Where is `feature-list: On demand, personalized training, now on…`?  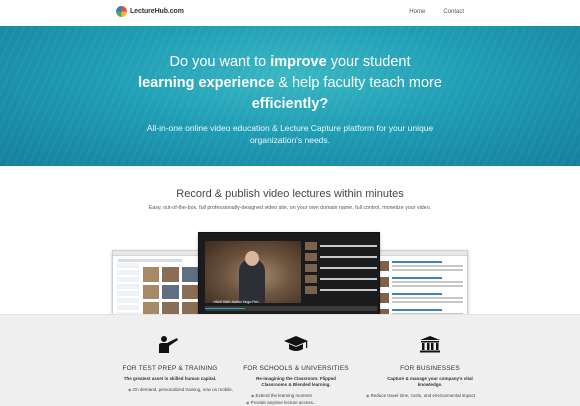
feature-list: On demand, personalized training, now on… is located at coordinates (180, 389).